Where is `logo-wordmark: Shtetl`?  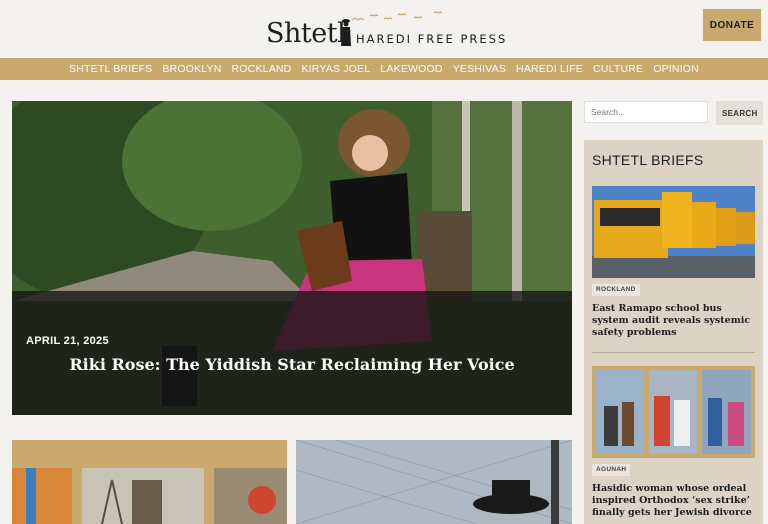 logo-wordmark: Shtetl is located at coordinates (306, 33).